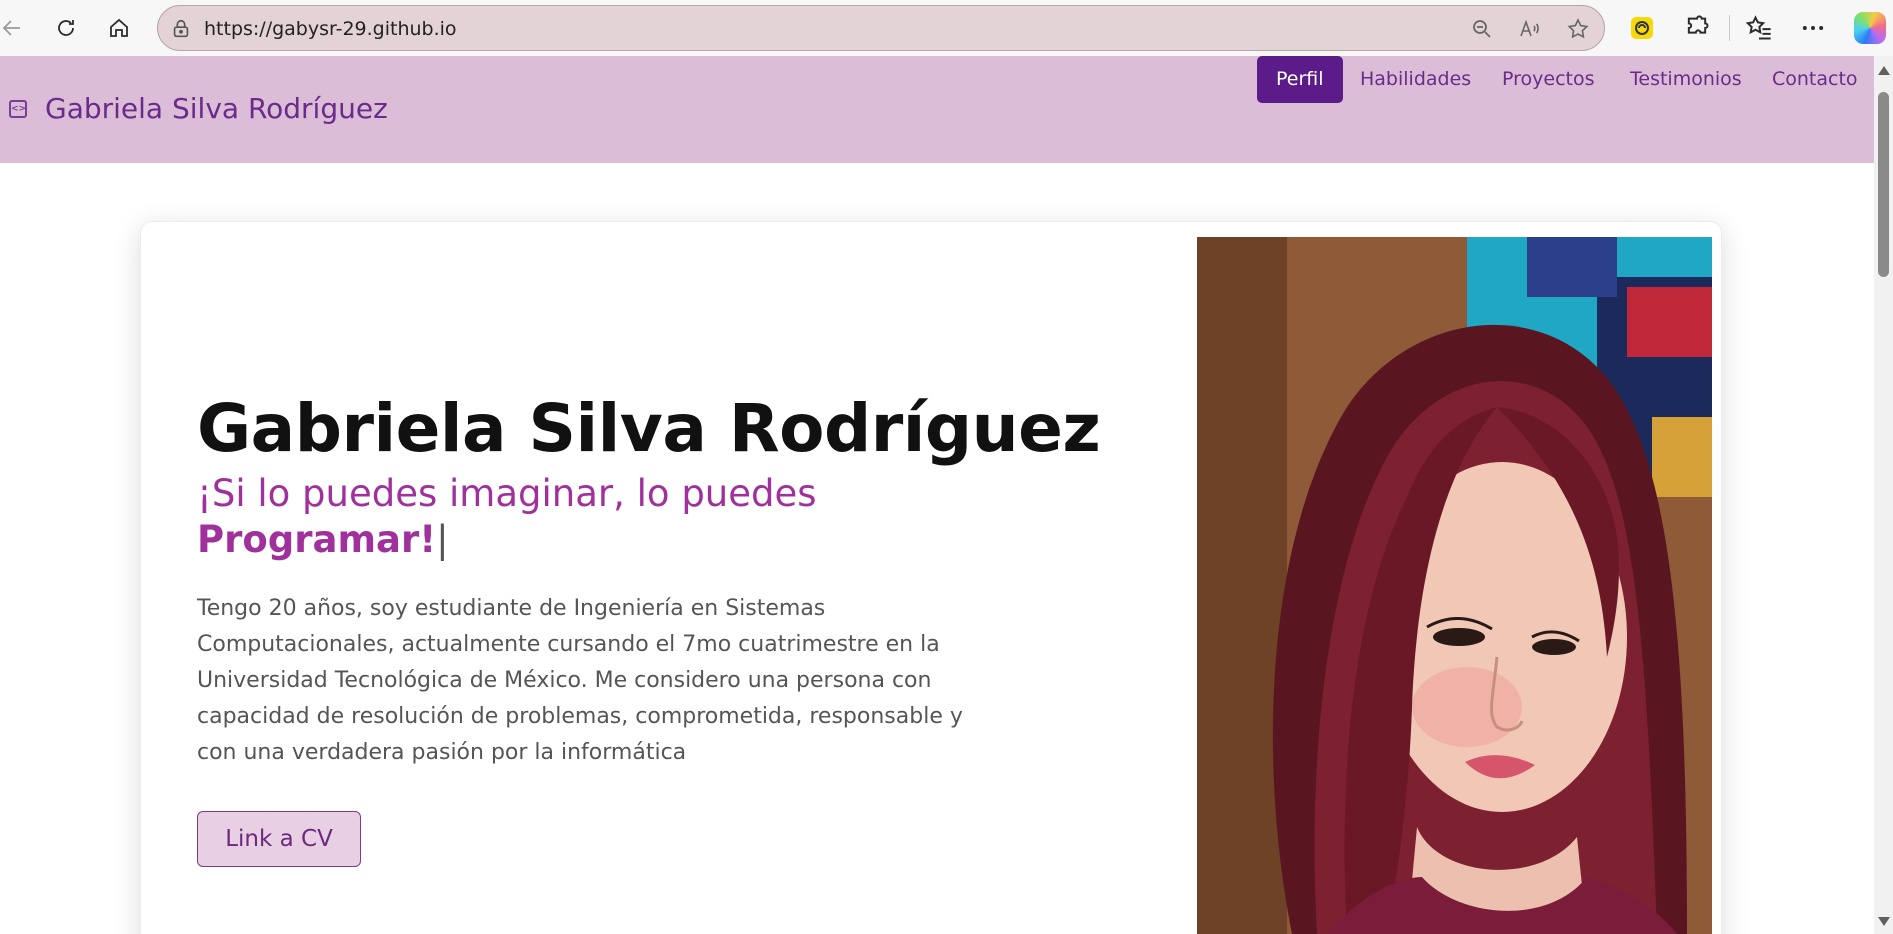 This screenshot has height=934, width=1893. I want to click on nav-contacto: Contacto, so click(1815, 79).